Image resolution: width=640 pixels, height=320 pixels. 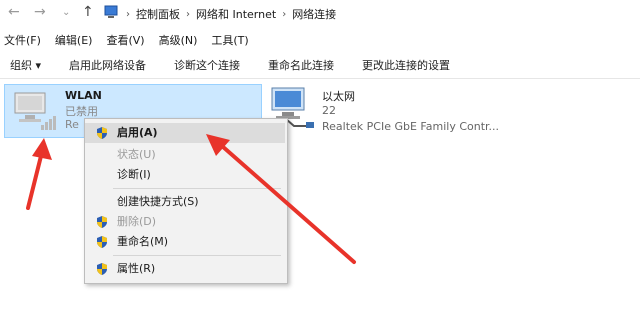 I want to click on menu-item-label: 状态(U), so click(x=136, y=154).